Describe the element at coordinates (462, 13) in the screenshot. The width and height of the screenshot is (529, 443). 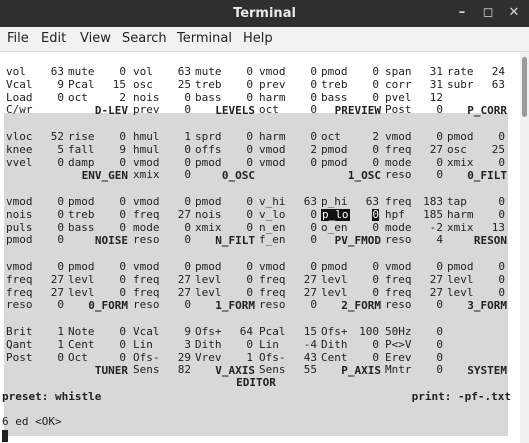
I see `minimize-icon: –` at that location.